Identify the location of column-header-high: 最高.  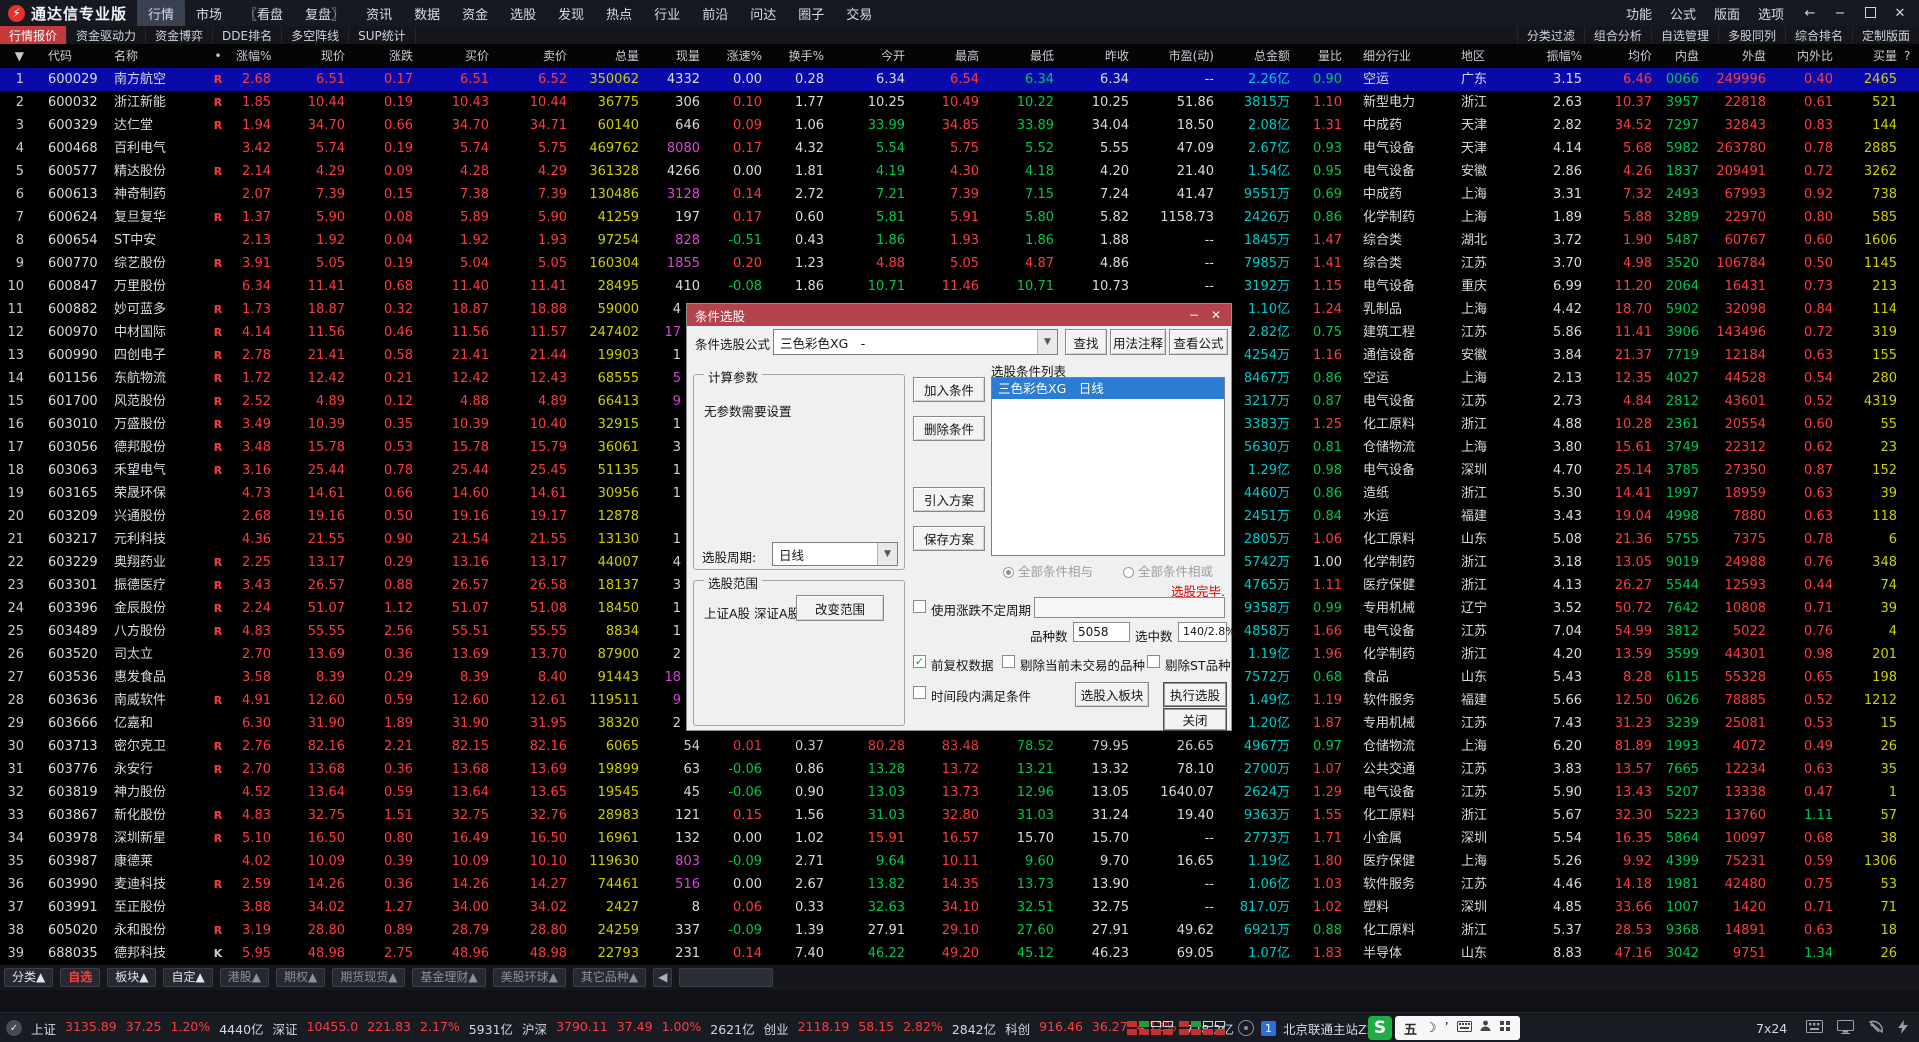
(949, 56).